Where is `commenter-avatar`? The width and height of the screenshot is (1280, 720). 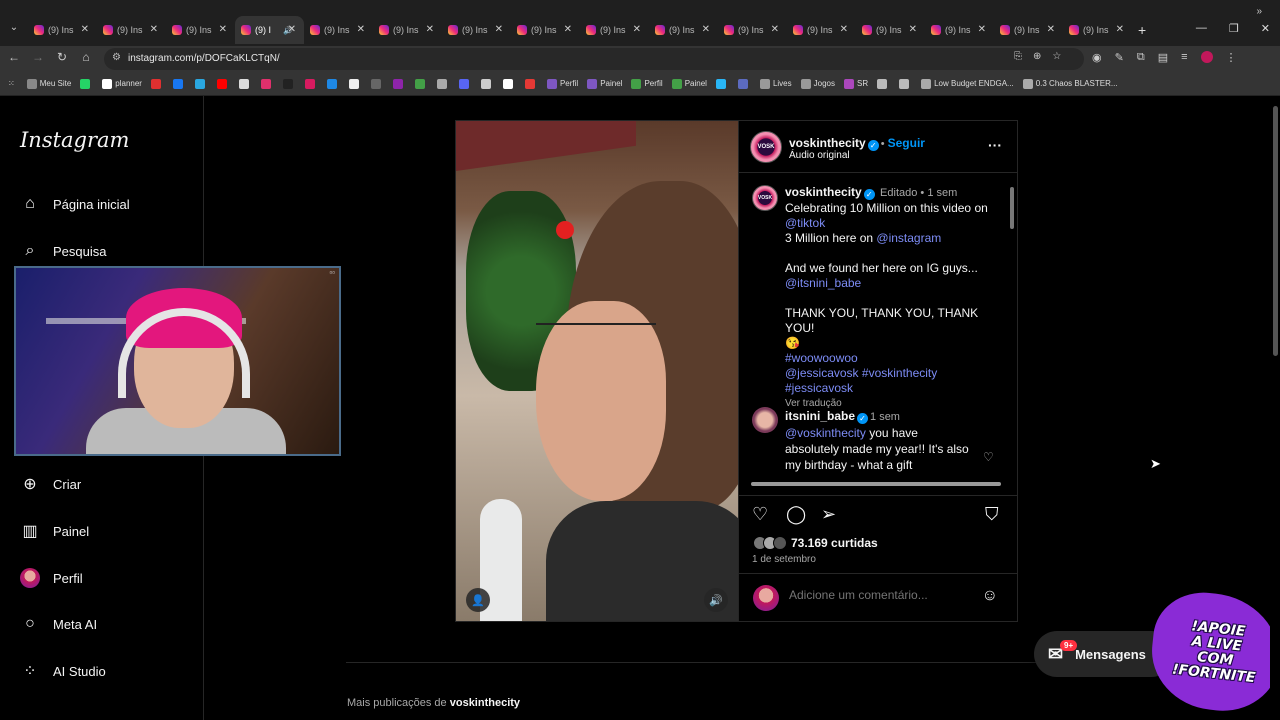
commenter-avatar is located at coordinates (765, 420).